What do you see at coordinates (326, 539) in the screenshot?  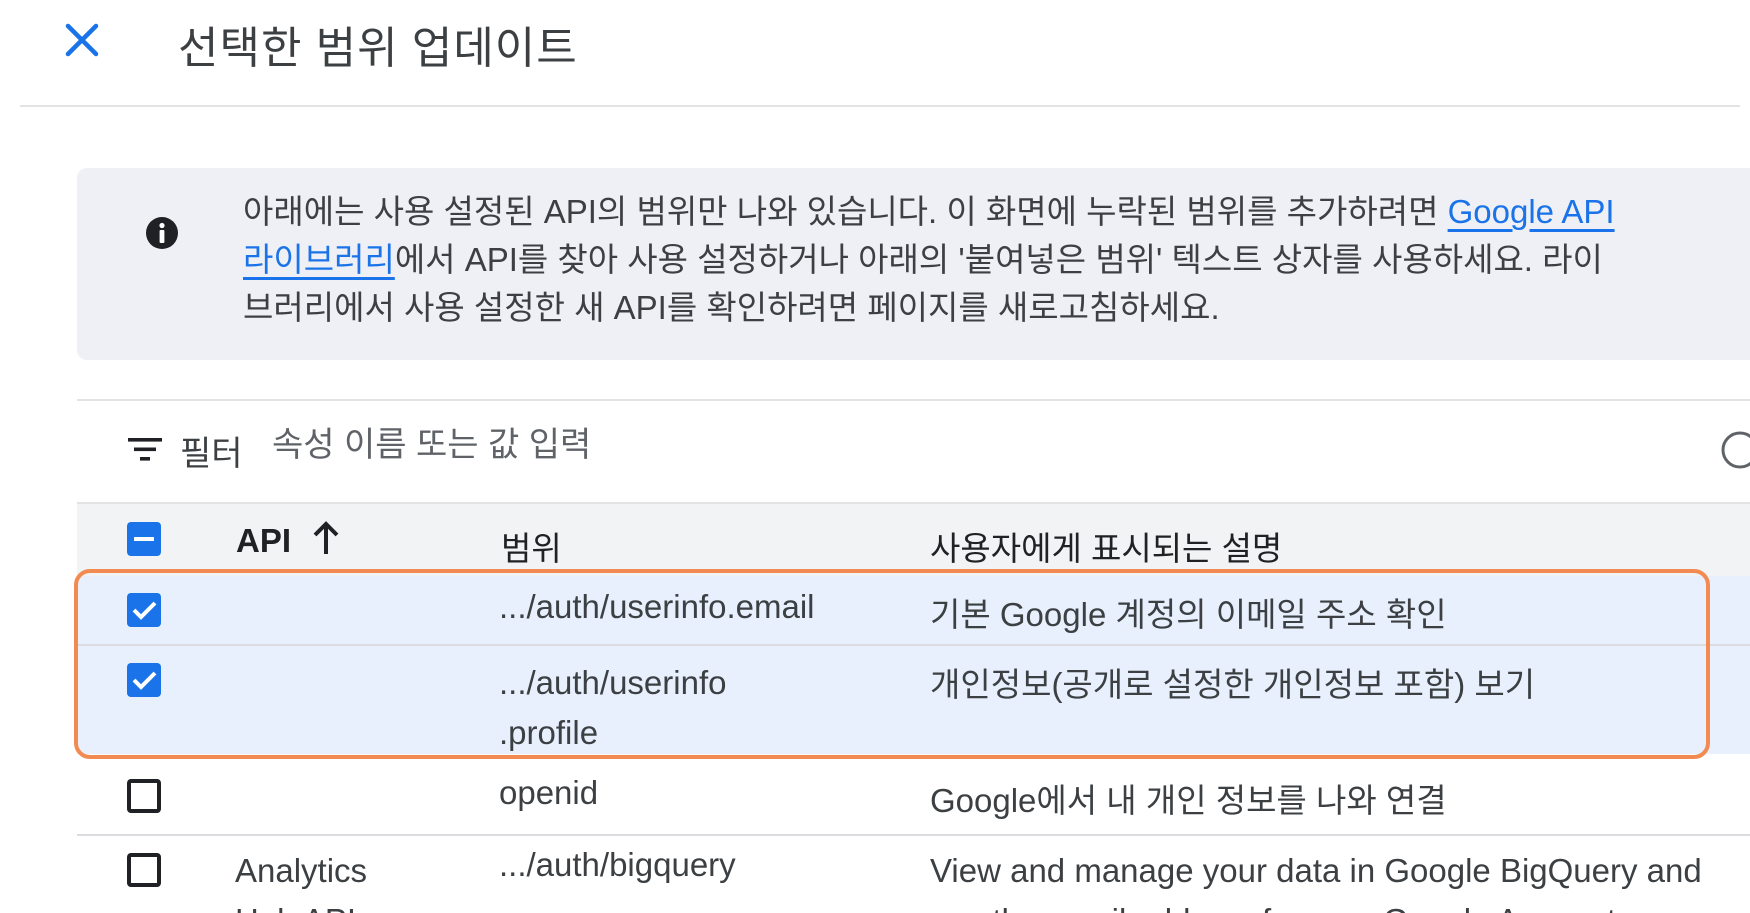 I see `arrow-up-icon` at bounding box center [326, 539].